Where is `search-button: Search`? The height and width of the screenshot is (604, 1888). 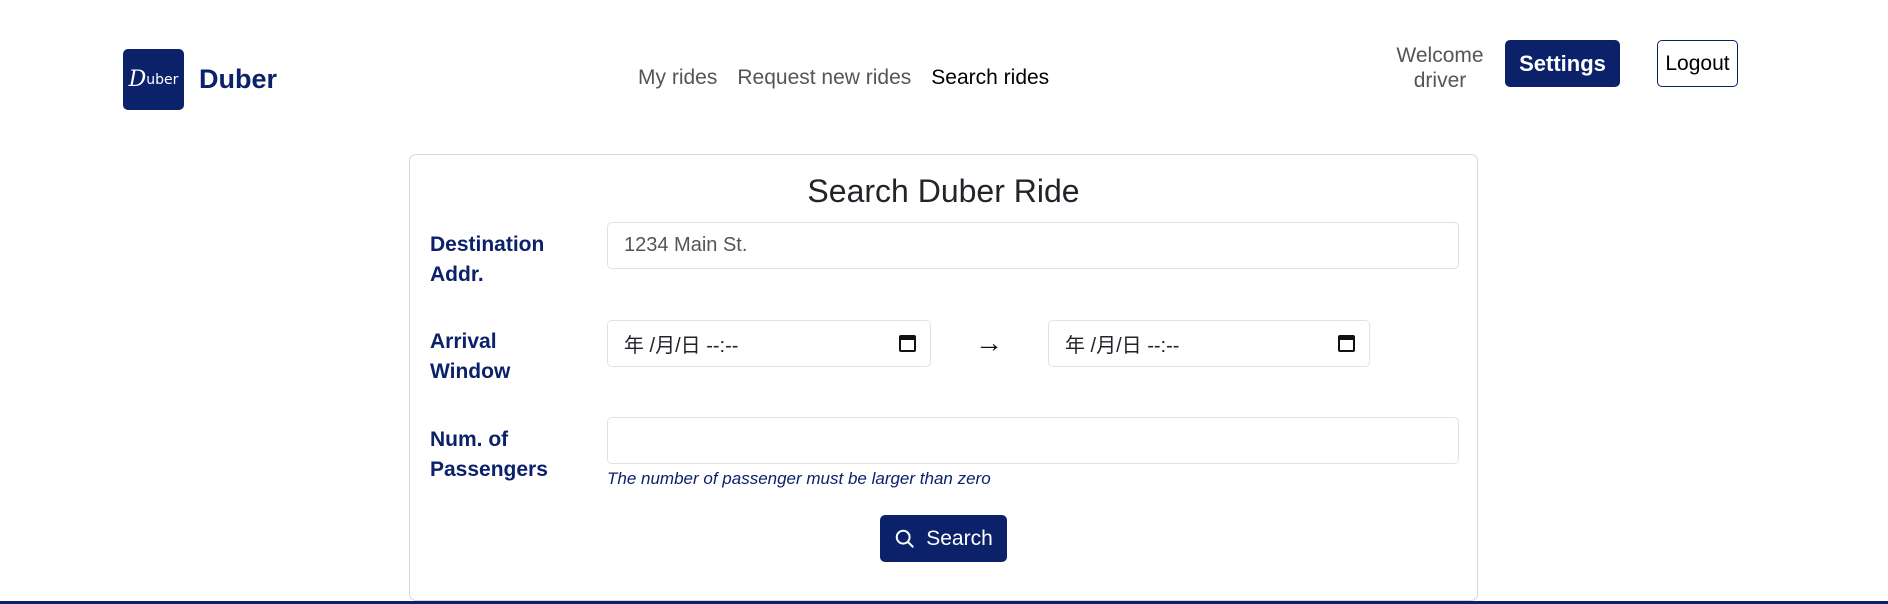 search-button: Search is located at coordinates (943, 538).